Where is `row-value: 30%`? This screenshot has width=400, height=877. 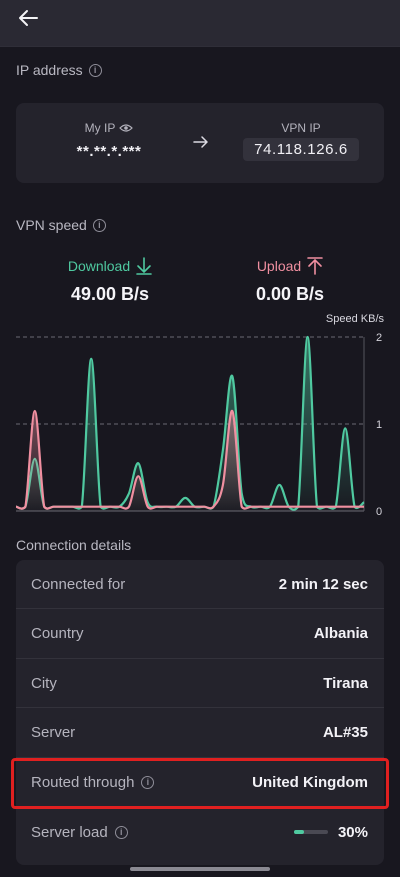 row-value: 30% is located at coordinates (330, 832).